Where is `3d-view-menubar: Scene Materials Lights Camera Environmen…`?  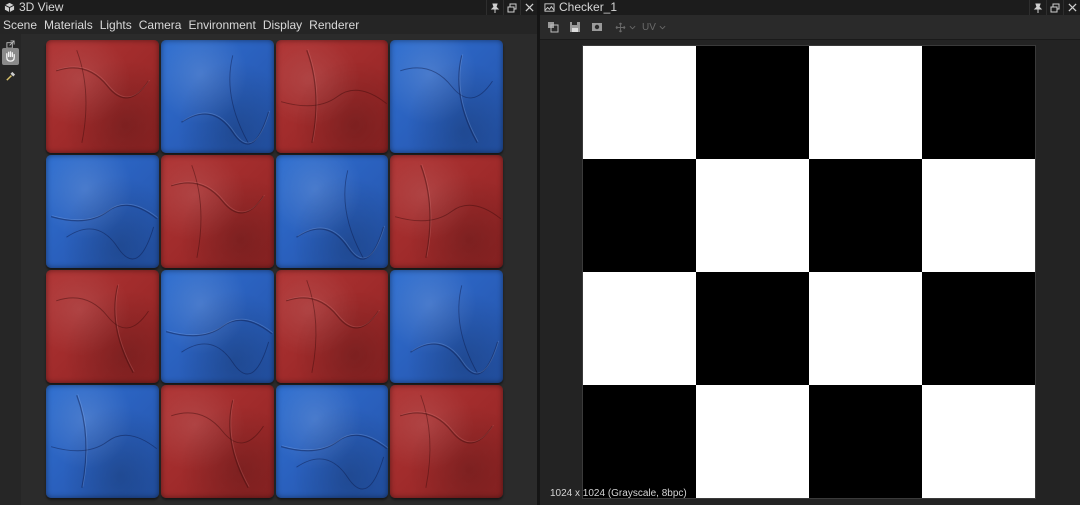 3d-view-menubar: Scene Materials Lights Camera Environmen… is located at coordinates (268, 24).